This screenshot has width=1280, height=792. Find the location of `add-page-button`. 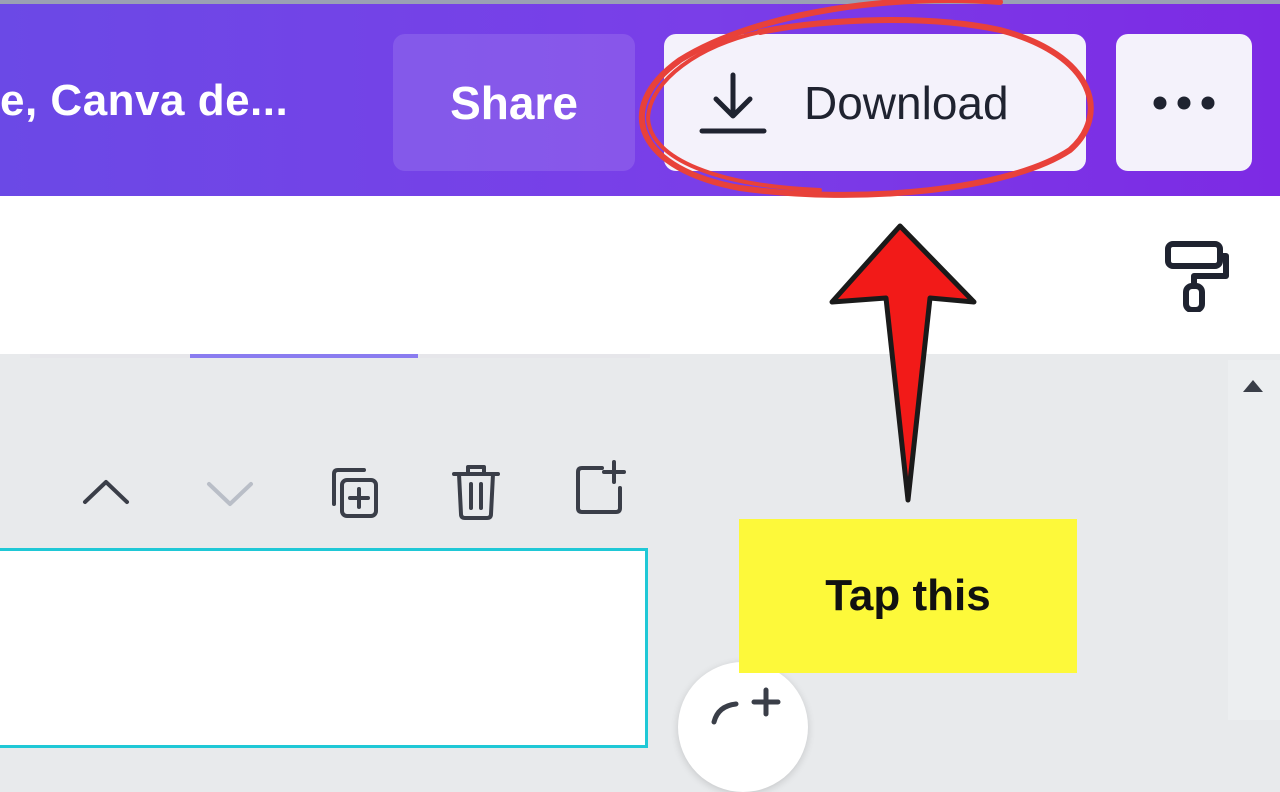

add-page-button is located at coordinates (600, 488).